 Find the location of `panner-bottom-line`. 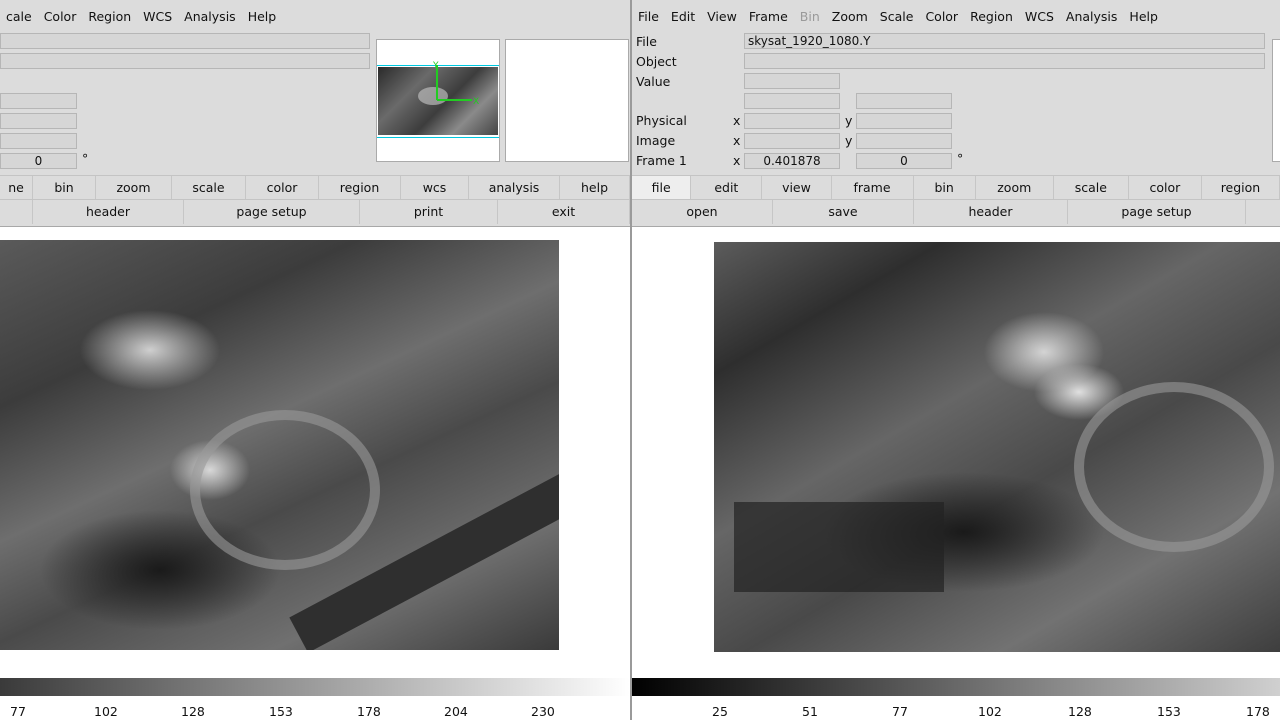

panner-bottom-line is located at coordinates (438, 137).